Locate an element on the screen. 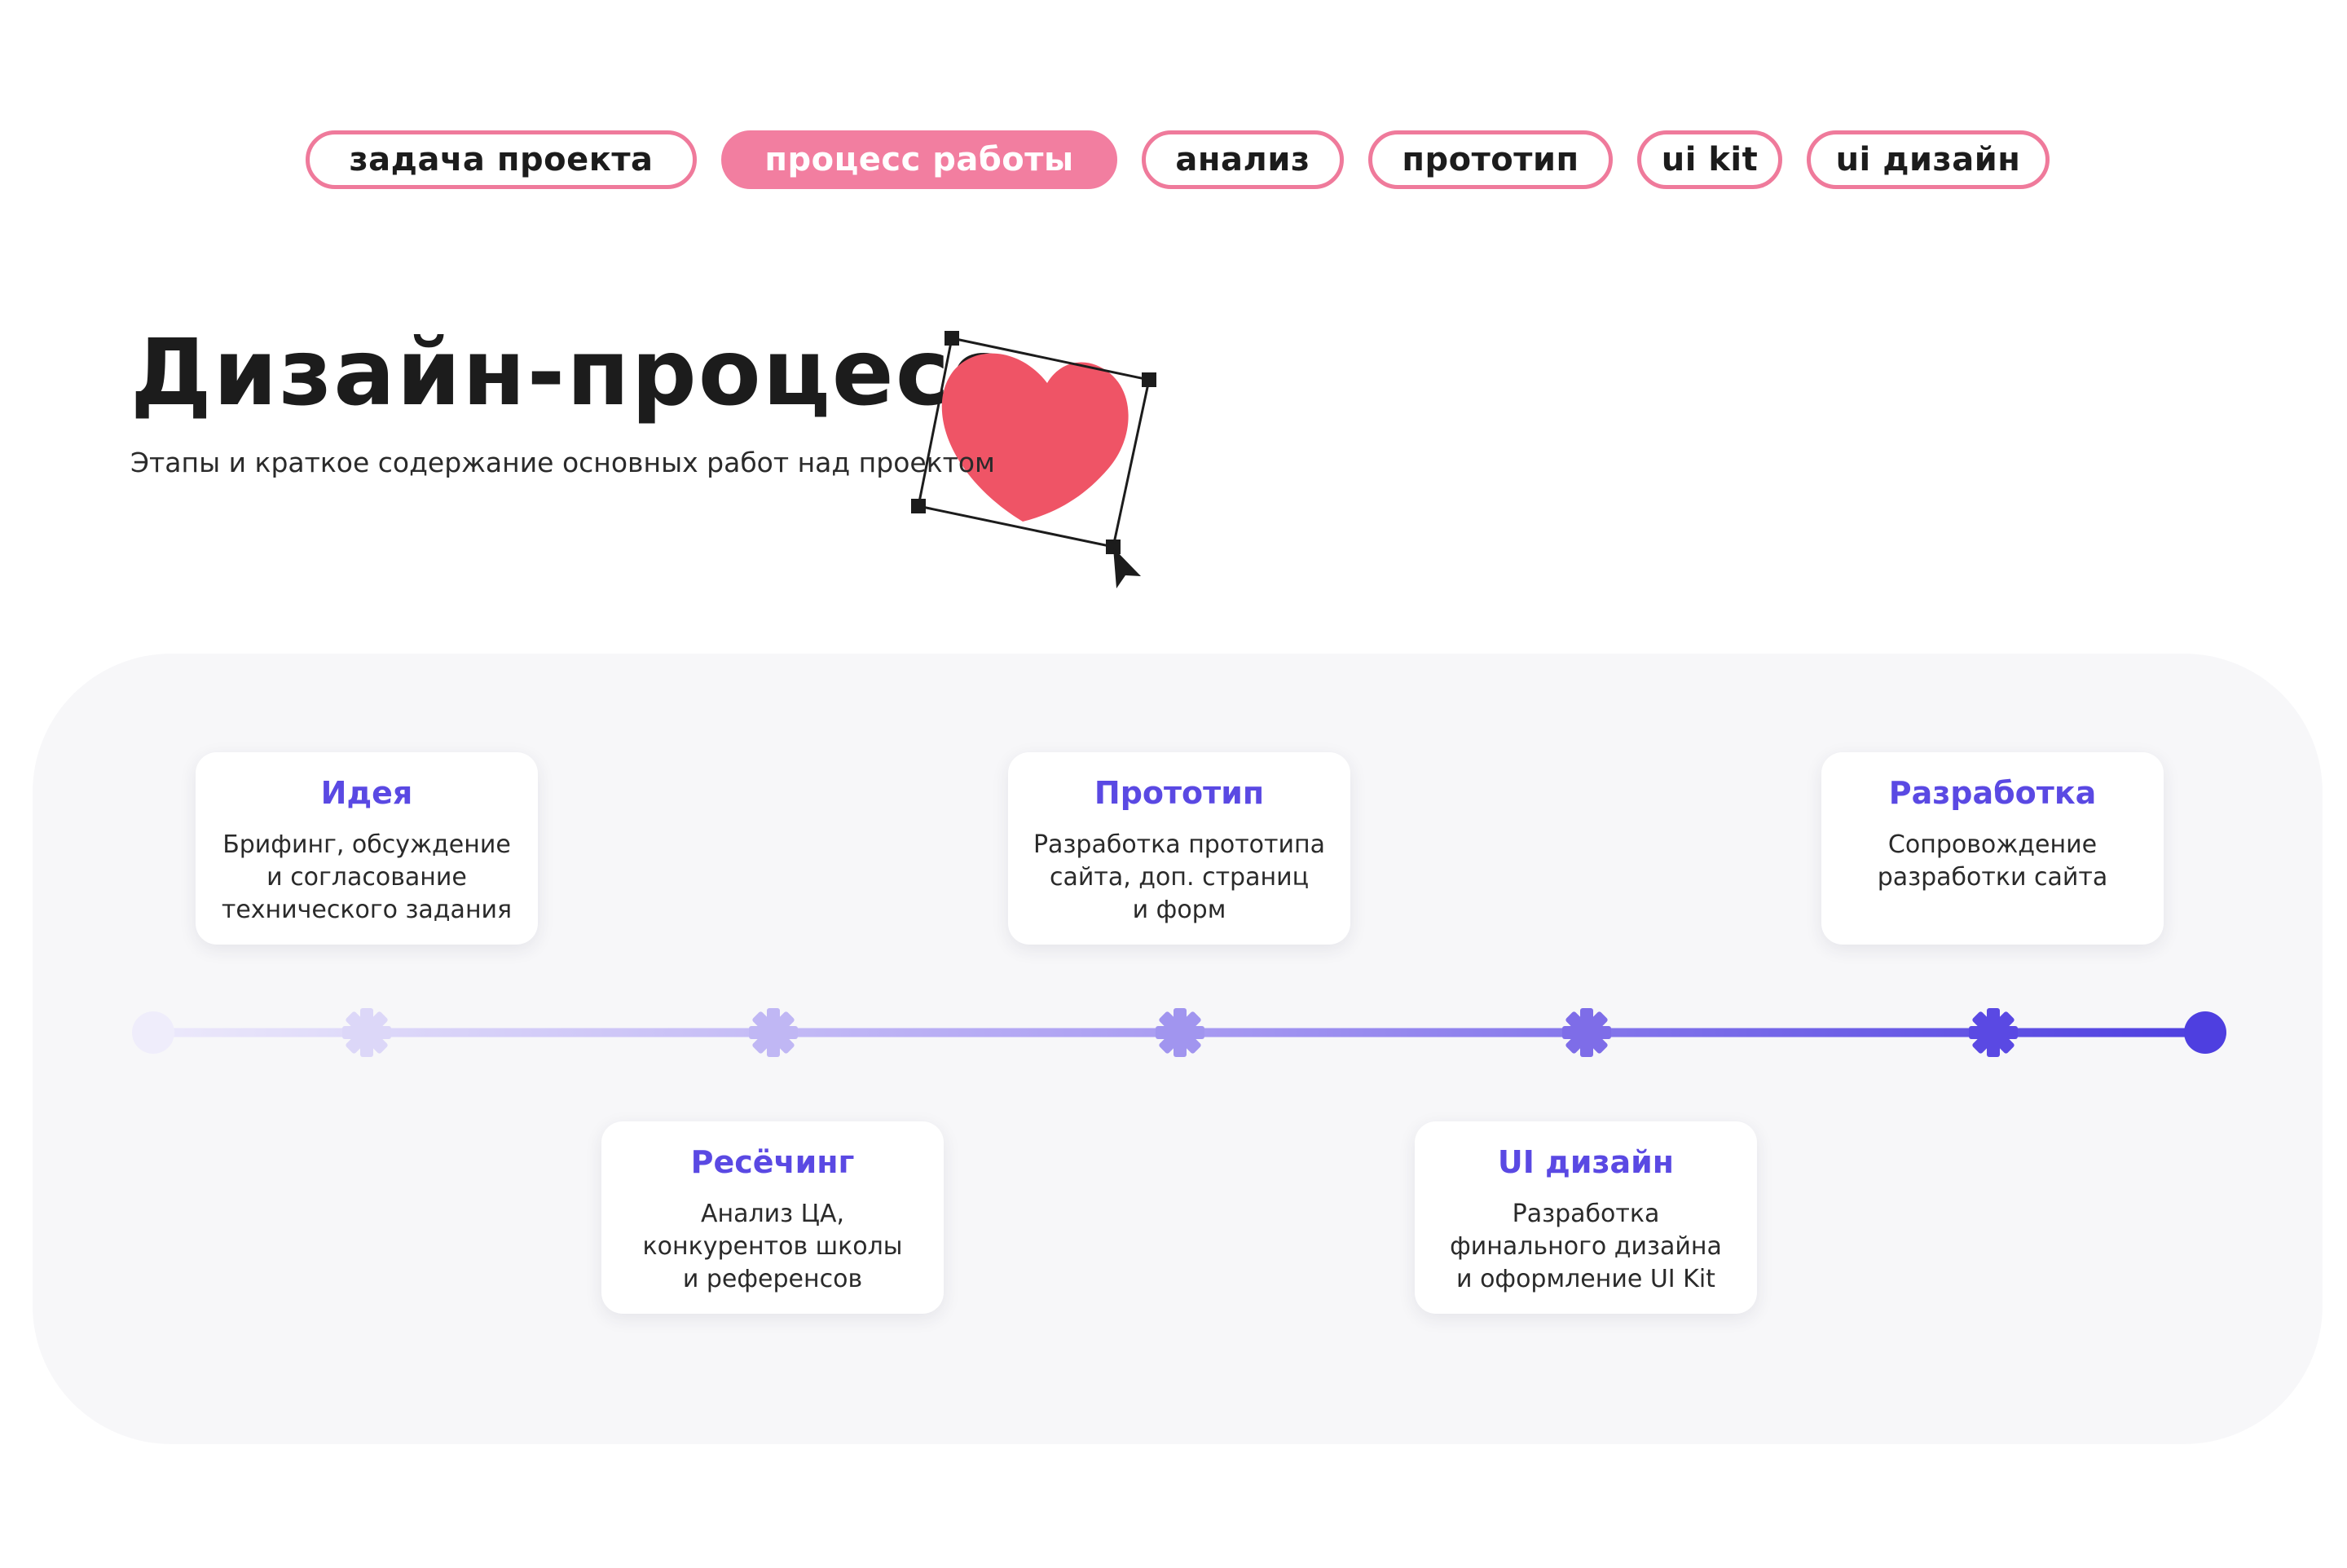 The width and height of the screenshot is (2347, 1568). stage-description-line: и согласование is located at coordinates (366, 877).